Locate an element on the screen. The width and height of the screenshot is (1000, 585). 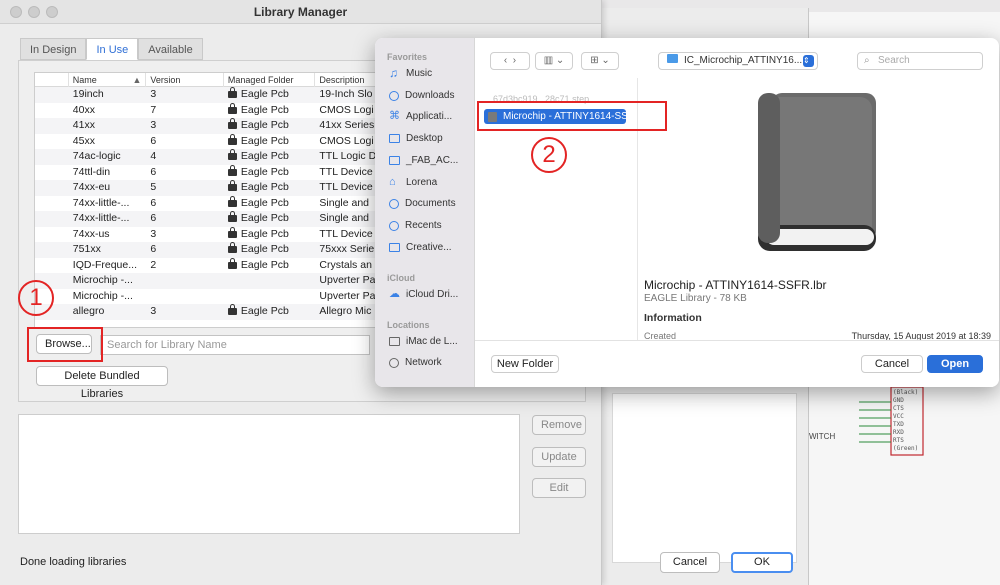
title-bar: Library Manager is located at coordinates (300, 12).